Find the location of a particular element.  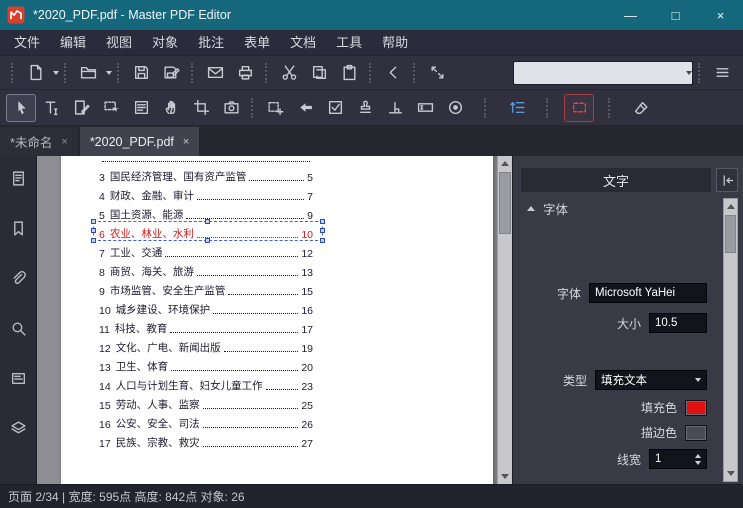

toc-row: 8 商贸、海关、旅游 13 is located at coordinates (206, 269).